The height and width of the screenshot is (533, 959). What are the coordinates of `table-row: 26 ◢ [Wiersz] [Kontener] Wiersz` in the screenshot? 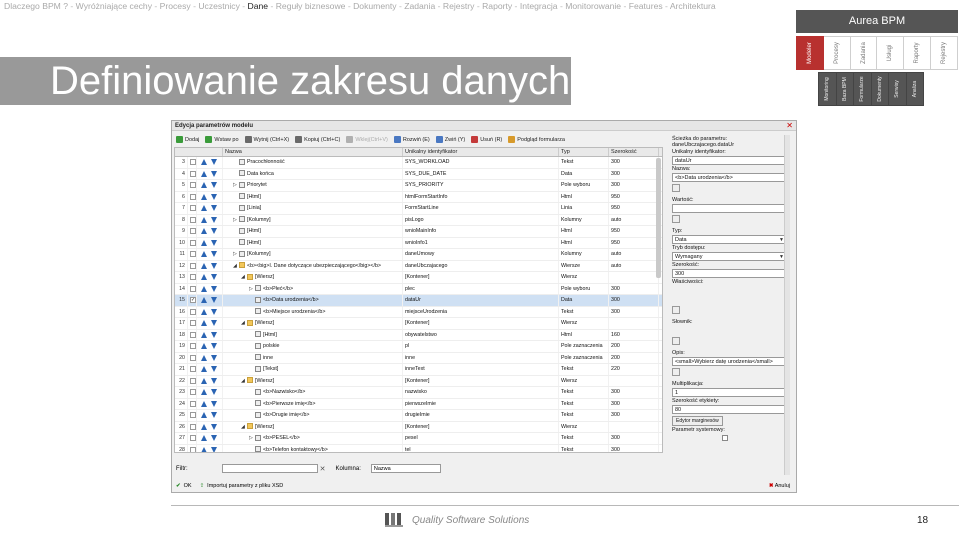 It's located at (418, 427).